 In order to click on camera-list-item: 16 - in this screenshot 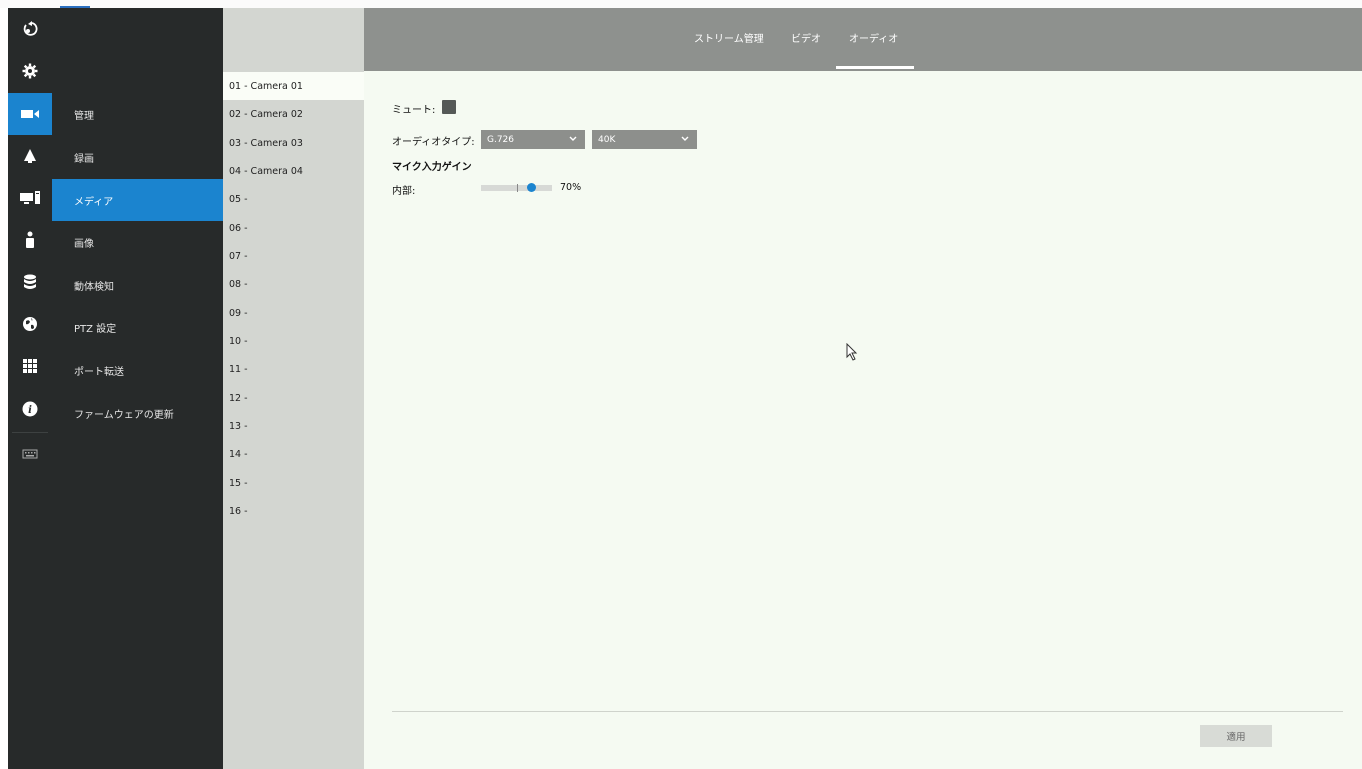, I will do `click(293, 511)`.